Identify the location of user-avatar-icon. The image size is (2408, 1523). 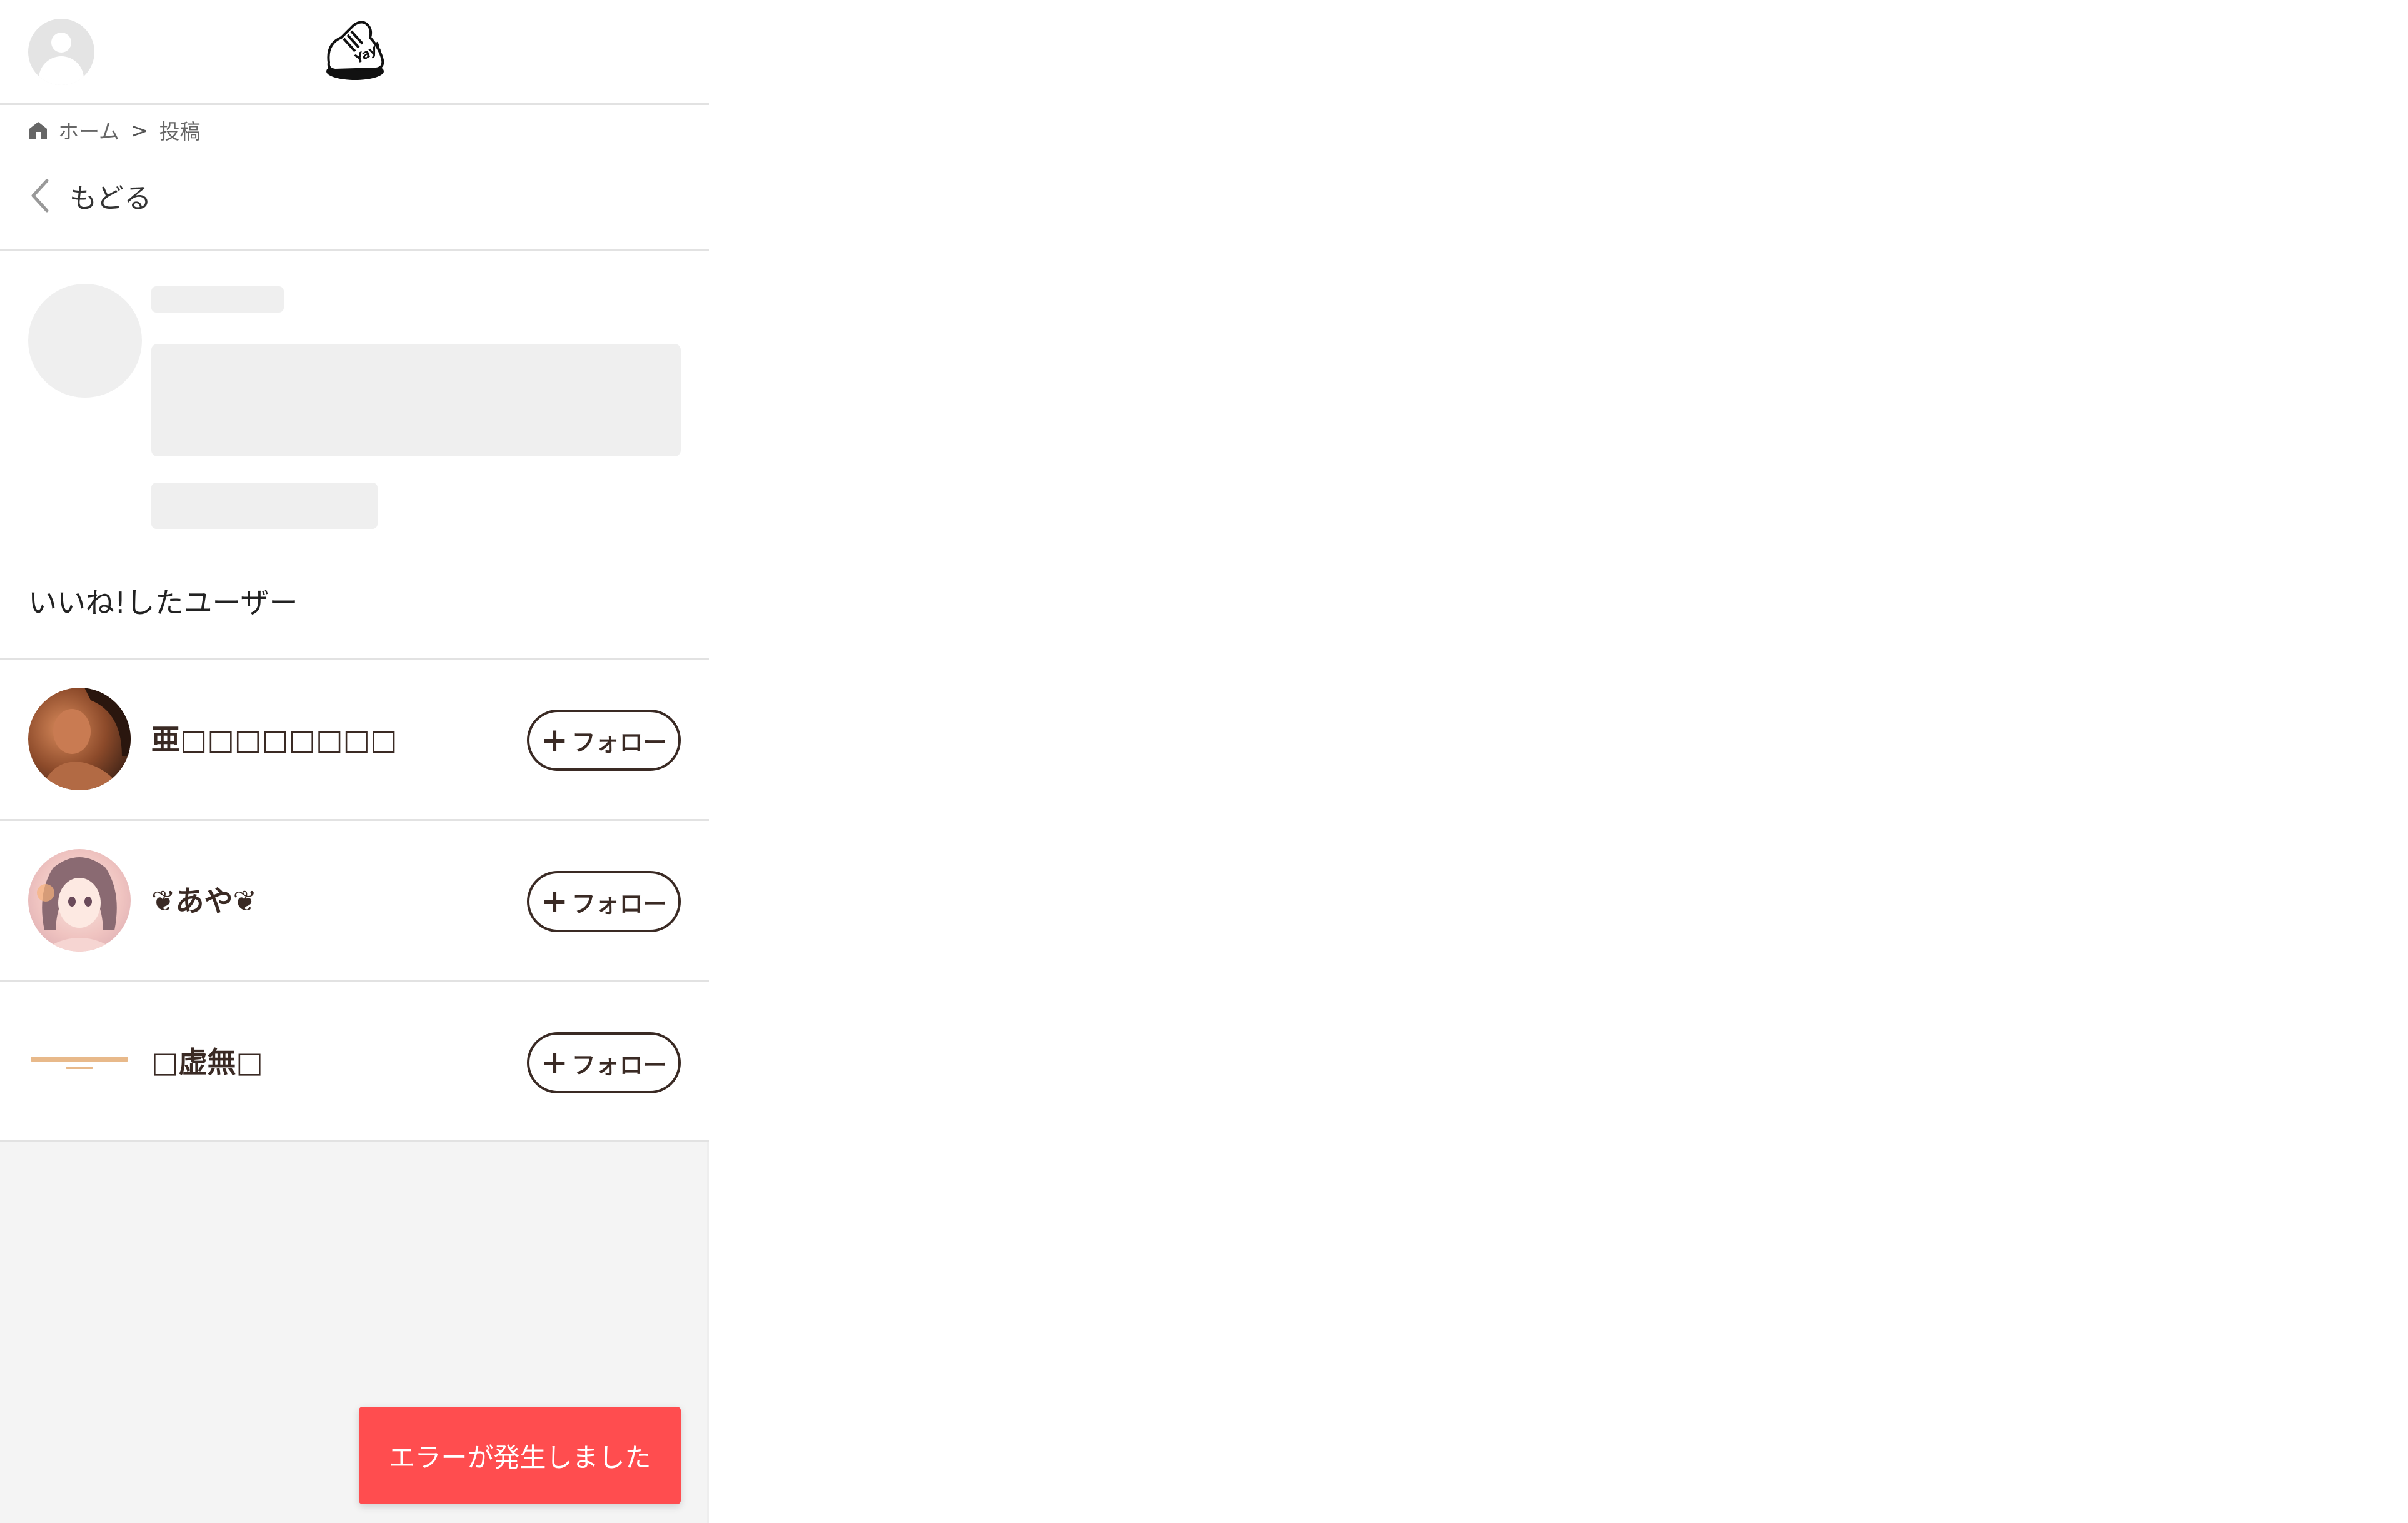
(61, 52).